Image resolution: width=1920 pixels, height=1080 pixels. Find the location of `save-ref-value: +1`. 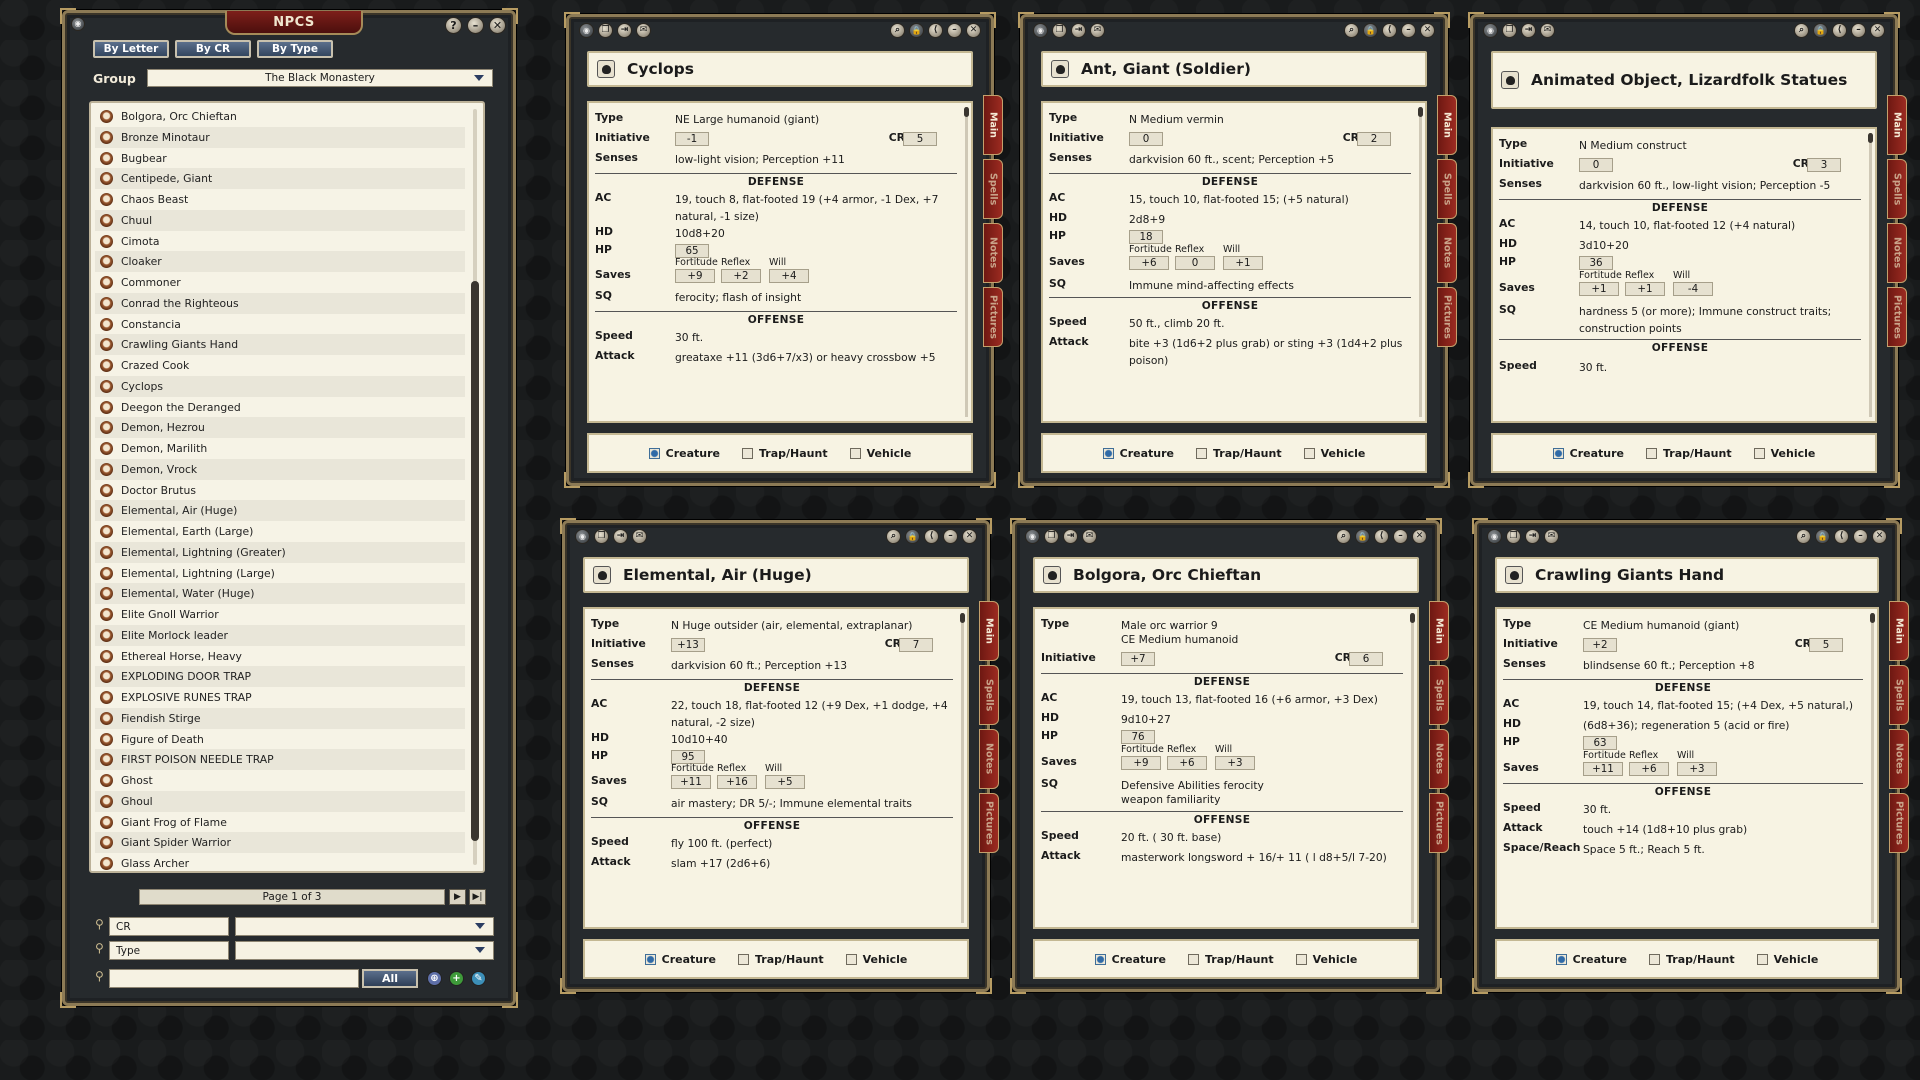

save-ref-value: +1 is located at coordinates (1645, 289).